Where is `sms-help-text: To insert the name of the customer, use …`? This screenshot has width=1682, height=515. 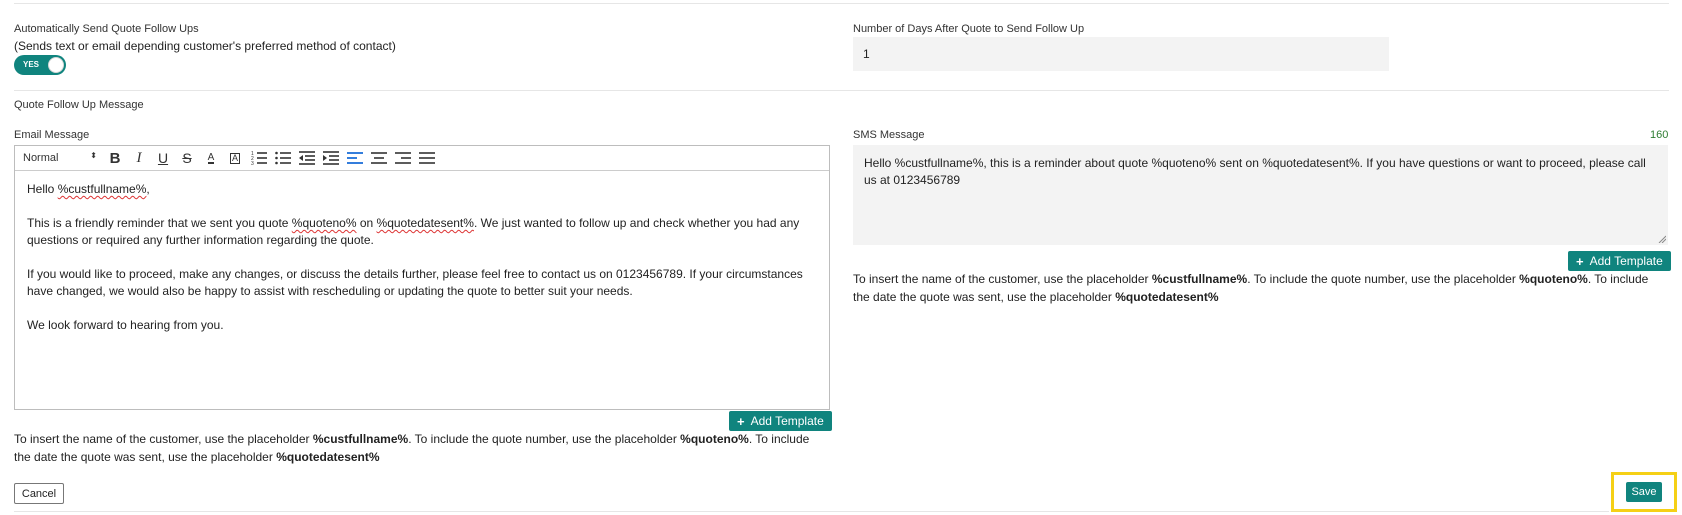 sms-help-text: To insert the name of the customer, use … is located at coordinates (1251, 288).